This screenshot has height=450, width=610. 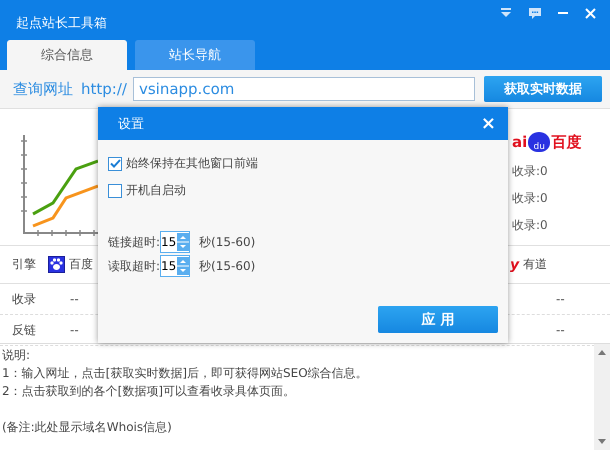 I want to click on scroll-down-icon, so click(x=602, y=441).